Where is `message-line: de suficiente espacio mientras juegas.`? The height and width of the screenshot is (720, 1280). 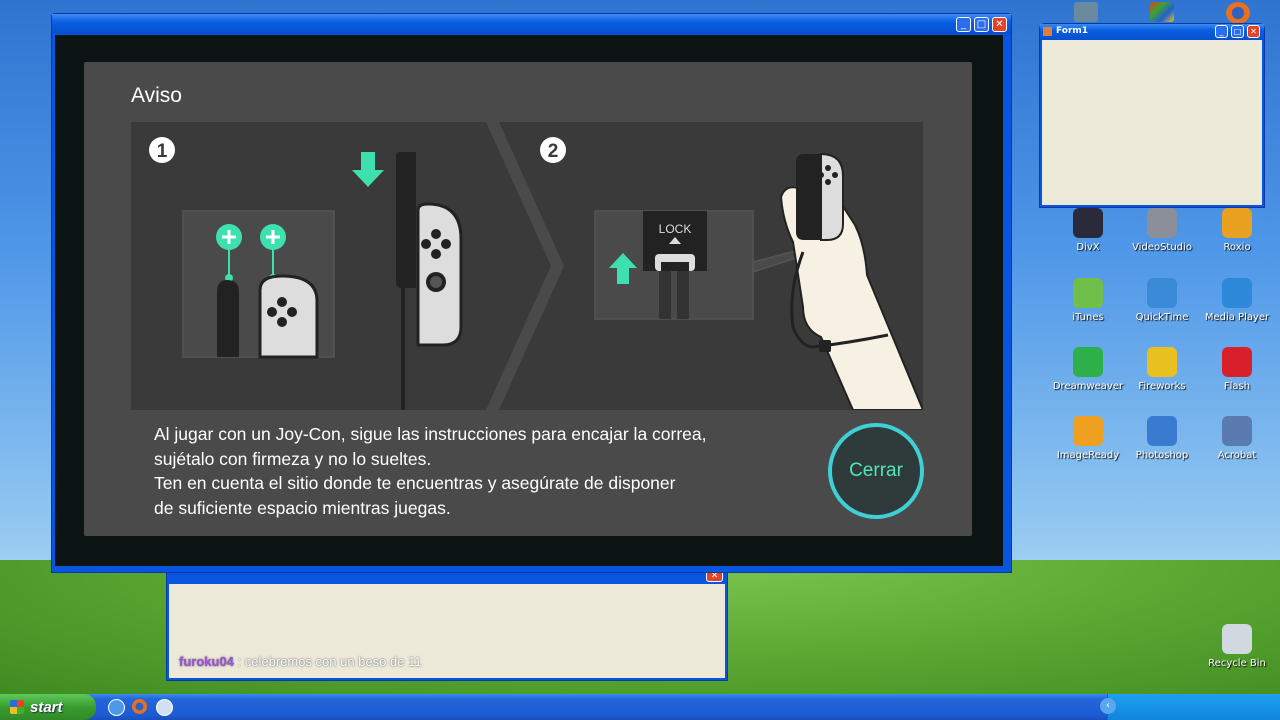
message-line: de suficiente espacio mientras juegas. is located at coordinates (302, 507).